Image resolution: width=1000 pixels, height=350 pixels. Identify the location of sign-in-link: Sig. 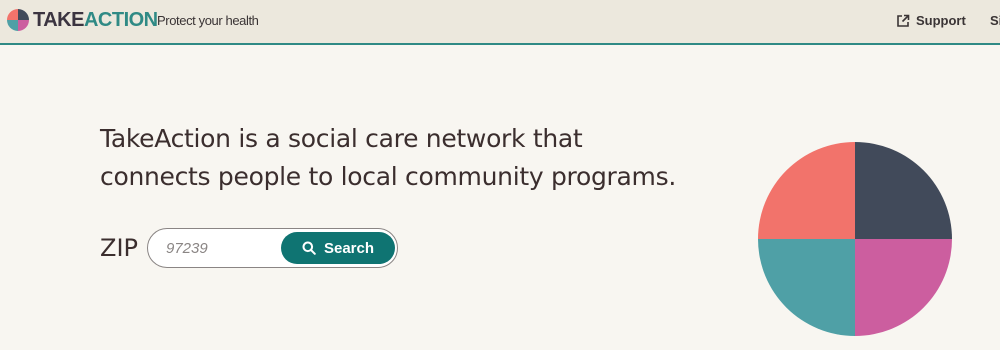
(995, 20).